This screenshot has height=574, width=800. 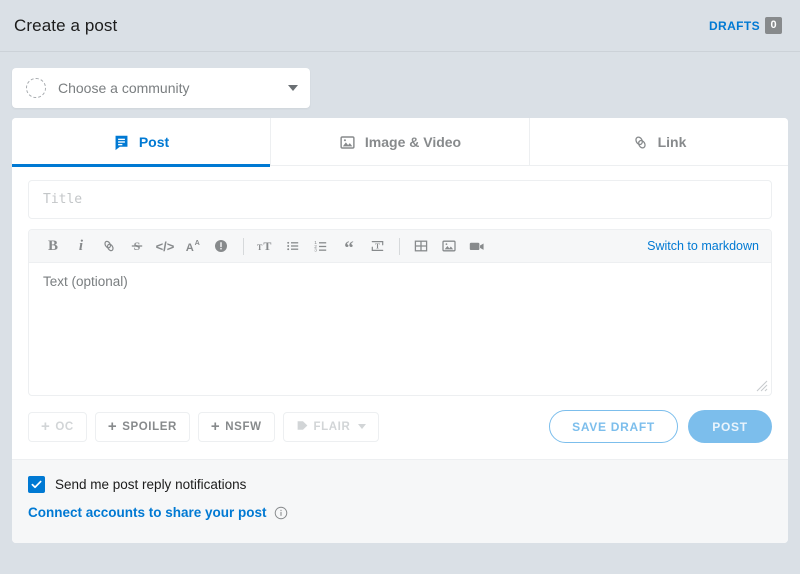 I want to click on bulleted-list-icon, so click(x=293, y=246).